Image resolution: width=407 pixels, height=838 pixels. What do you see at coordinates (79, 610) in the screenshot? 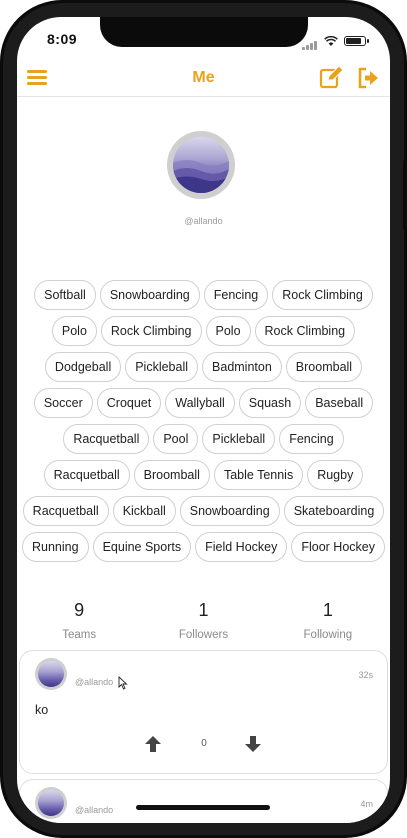
I see `stat-value: 9` at bounding box center [79, 610].